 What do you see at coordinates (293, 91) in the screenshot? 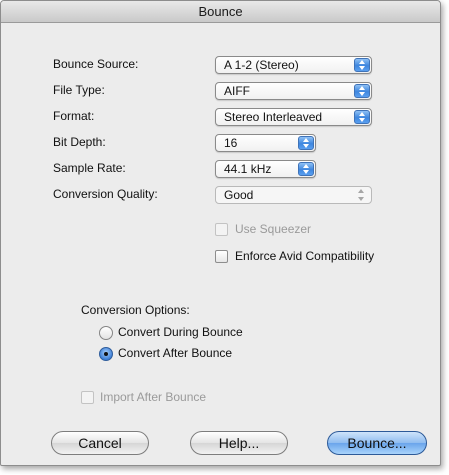
I see `file-type-popup: AIFF` at bounding box center [293, 91].